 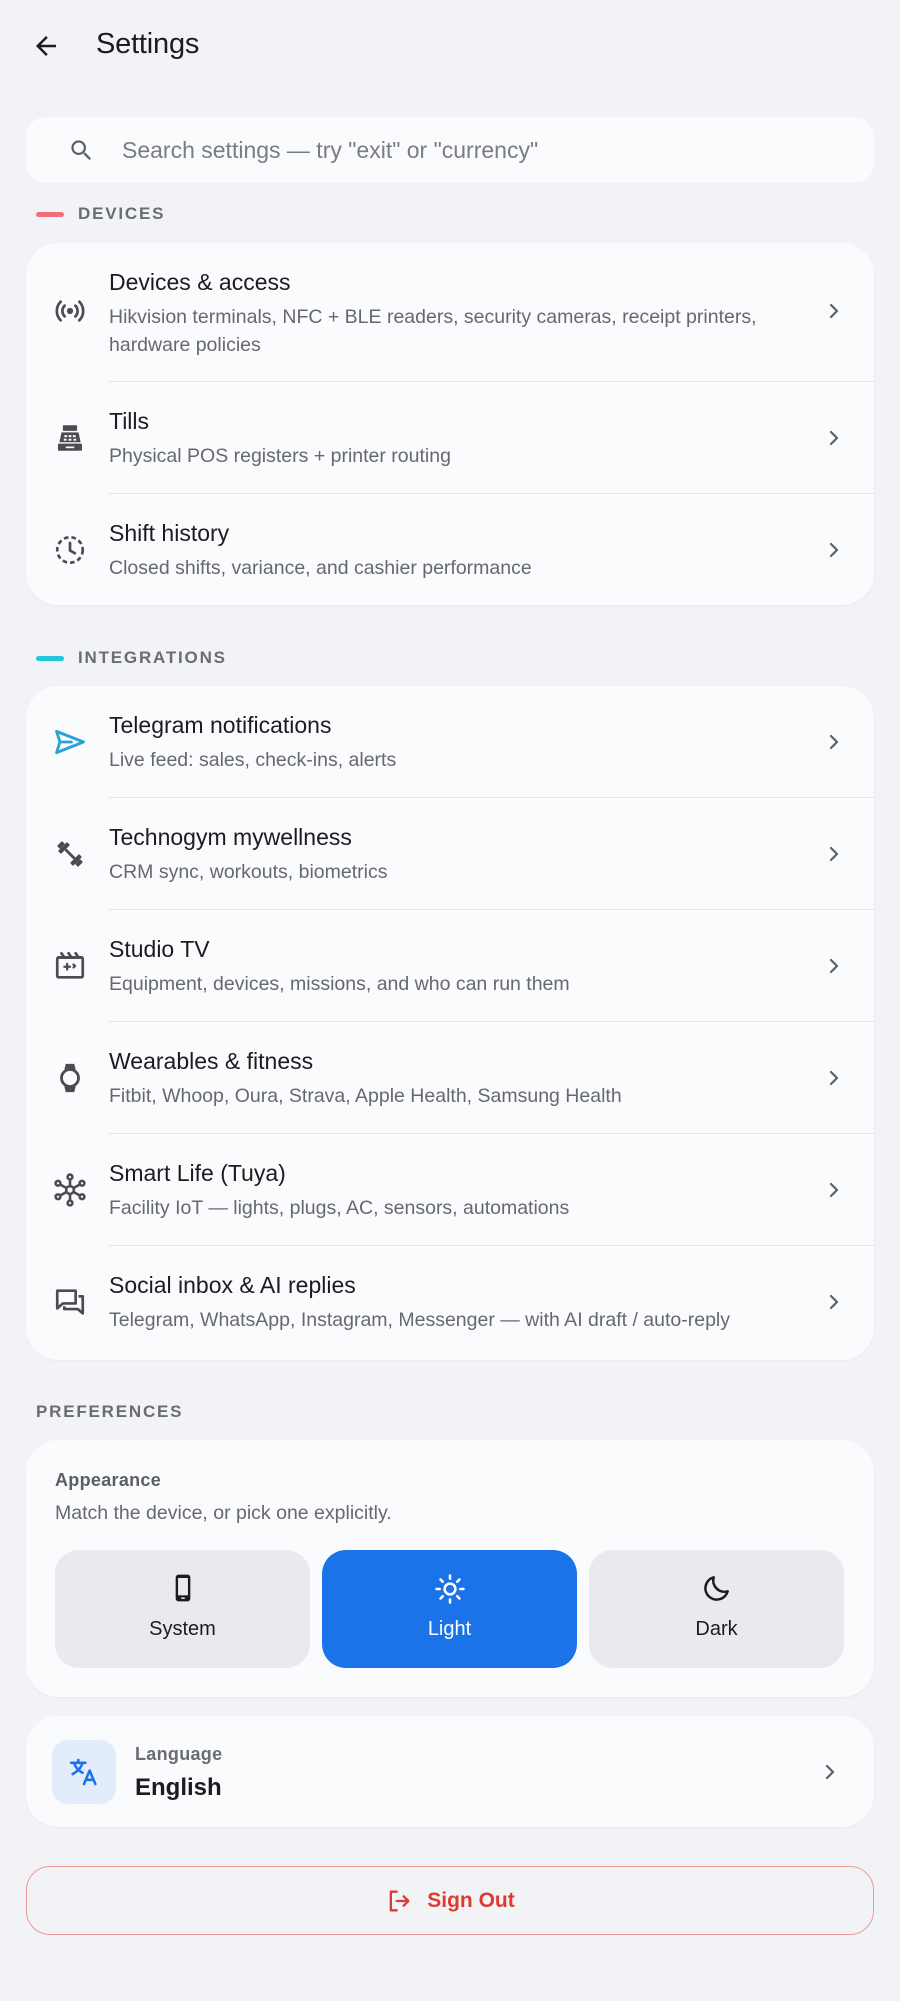 What do you see at coordinates (232, 1285) in the screenshot?
I see `row-title: Social inbox & AI replies` at bounding box center [232, 1285].